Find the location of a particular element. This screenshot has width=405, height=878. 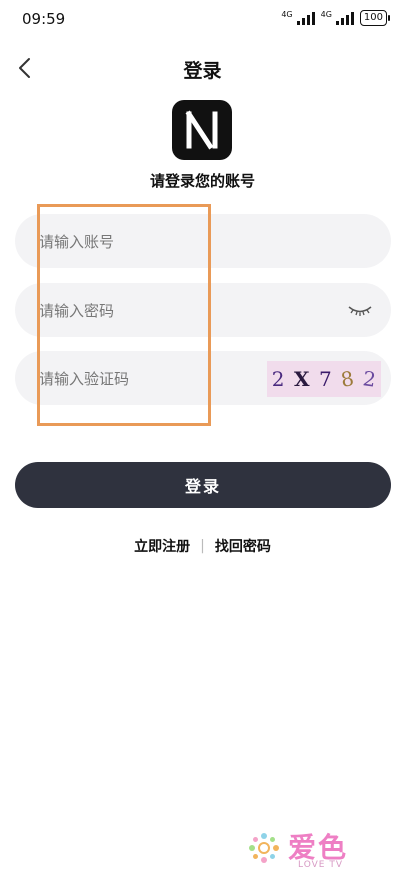

signal-icon-2: 4G is located at coordinates (337, 18).